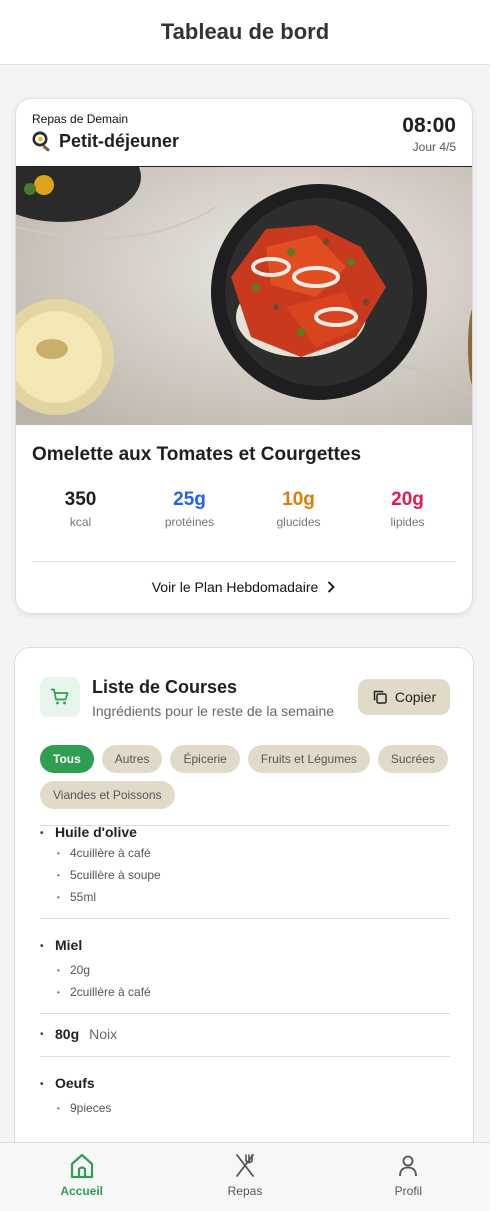 The height and width of the screenshot is (1211, 496). I want to click on ingredient-name: Noix, so click(103, 1034).